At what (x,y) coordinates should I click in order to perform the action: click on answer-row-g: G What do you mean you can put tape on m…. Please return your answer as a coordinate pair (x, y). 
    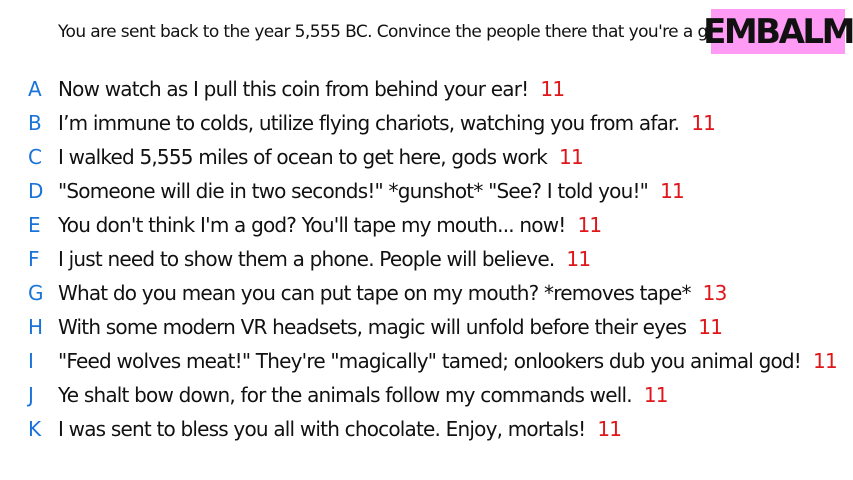
    Looking at the image, I should click on (426, 293).